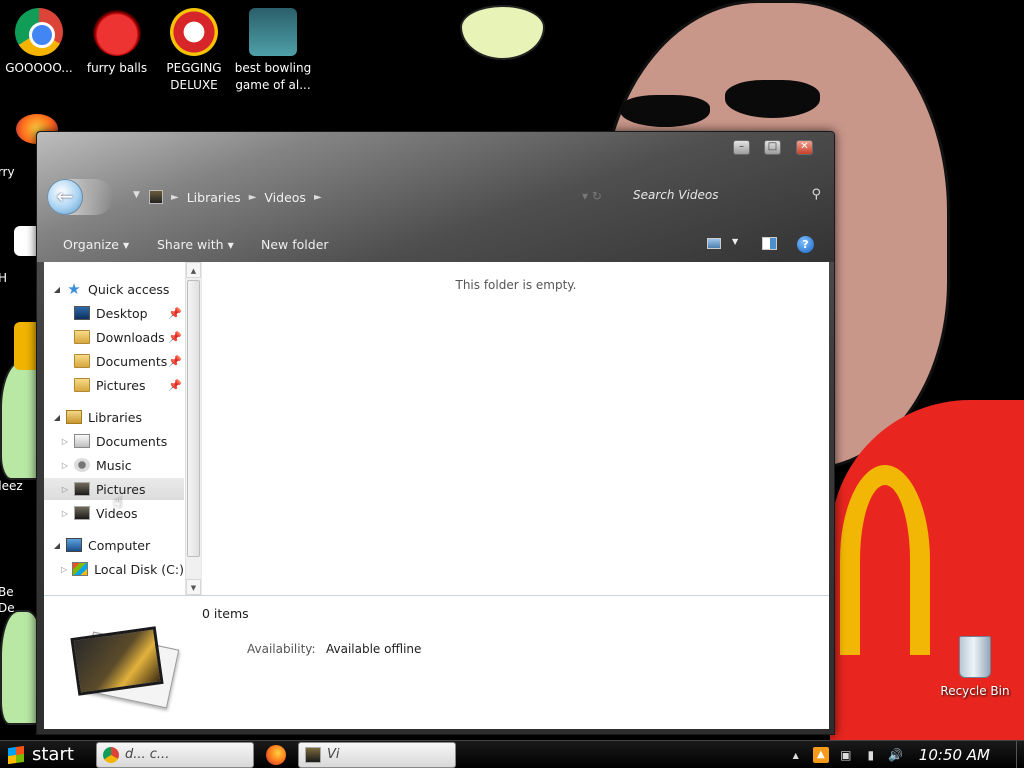 The image size is (1024, 768). I want to click on desktop-icon-label: H, so click(4, 278).